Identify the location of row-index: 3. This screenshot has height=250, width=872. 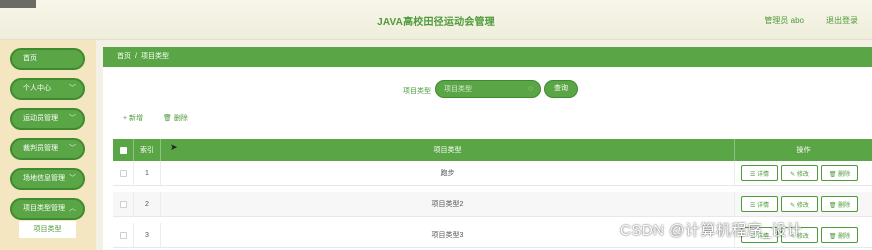
(147, 235).